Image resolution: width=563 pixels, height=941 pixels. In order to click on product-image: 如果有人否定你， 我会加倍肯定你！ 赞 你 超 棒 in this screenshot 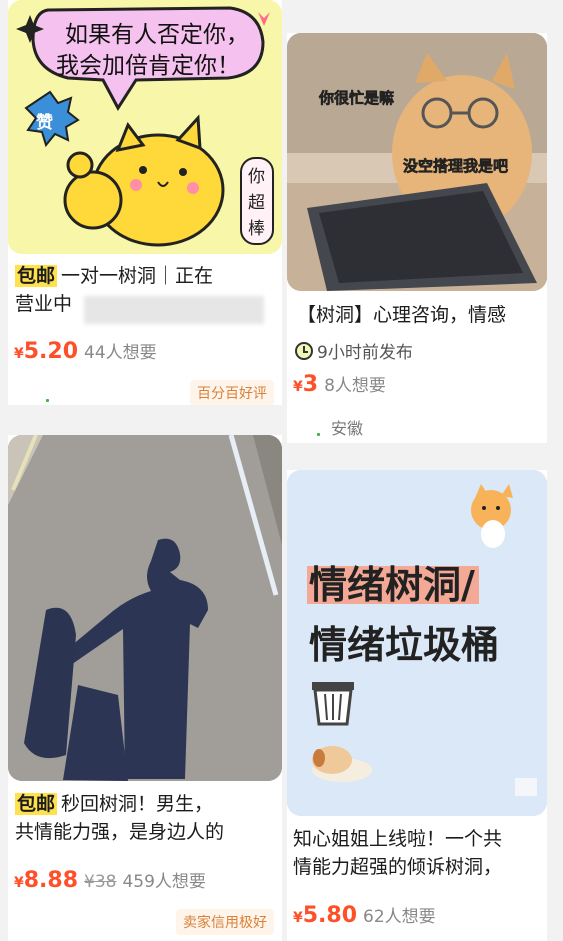, I will do `click(145, 127)`.